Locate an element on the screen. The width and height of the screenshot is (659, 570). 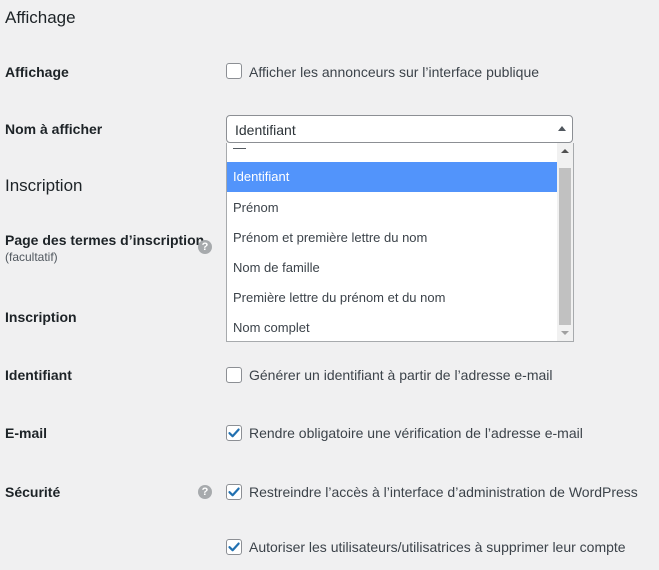
dropdown-option: — is located at coordinates (392, 153).